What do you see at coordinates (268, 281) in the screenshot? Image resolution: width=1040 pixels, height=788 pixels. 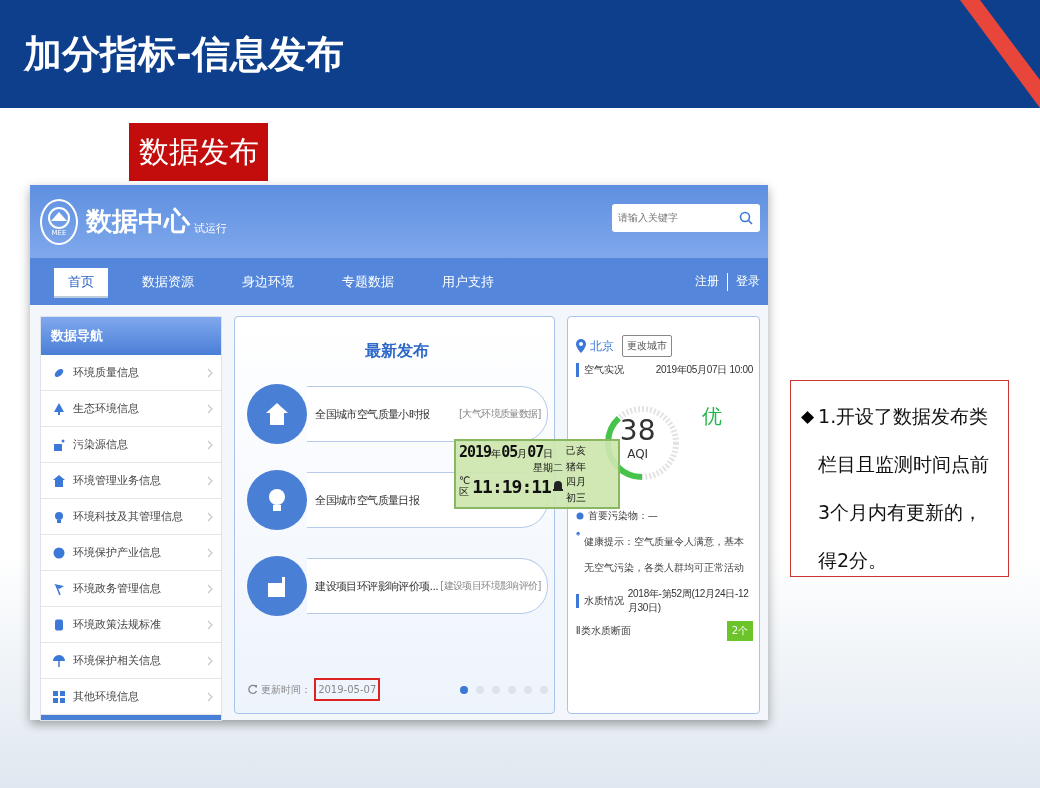 I see `nav-tab: 身边环境` at bounding box center [268, 281].